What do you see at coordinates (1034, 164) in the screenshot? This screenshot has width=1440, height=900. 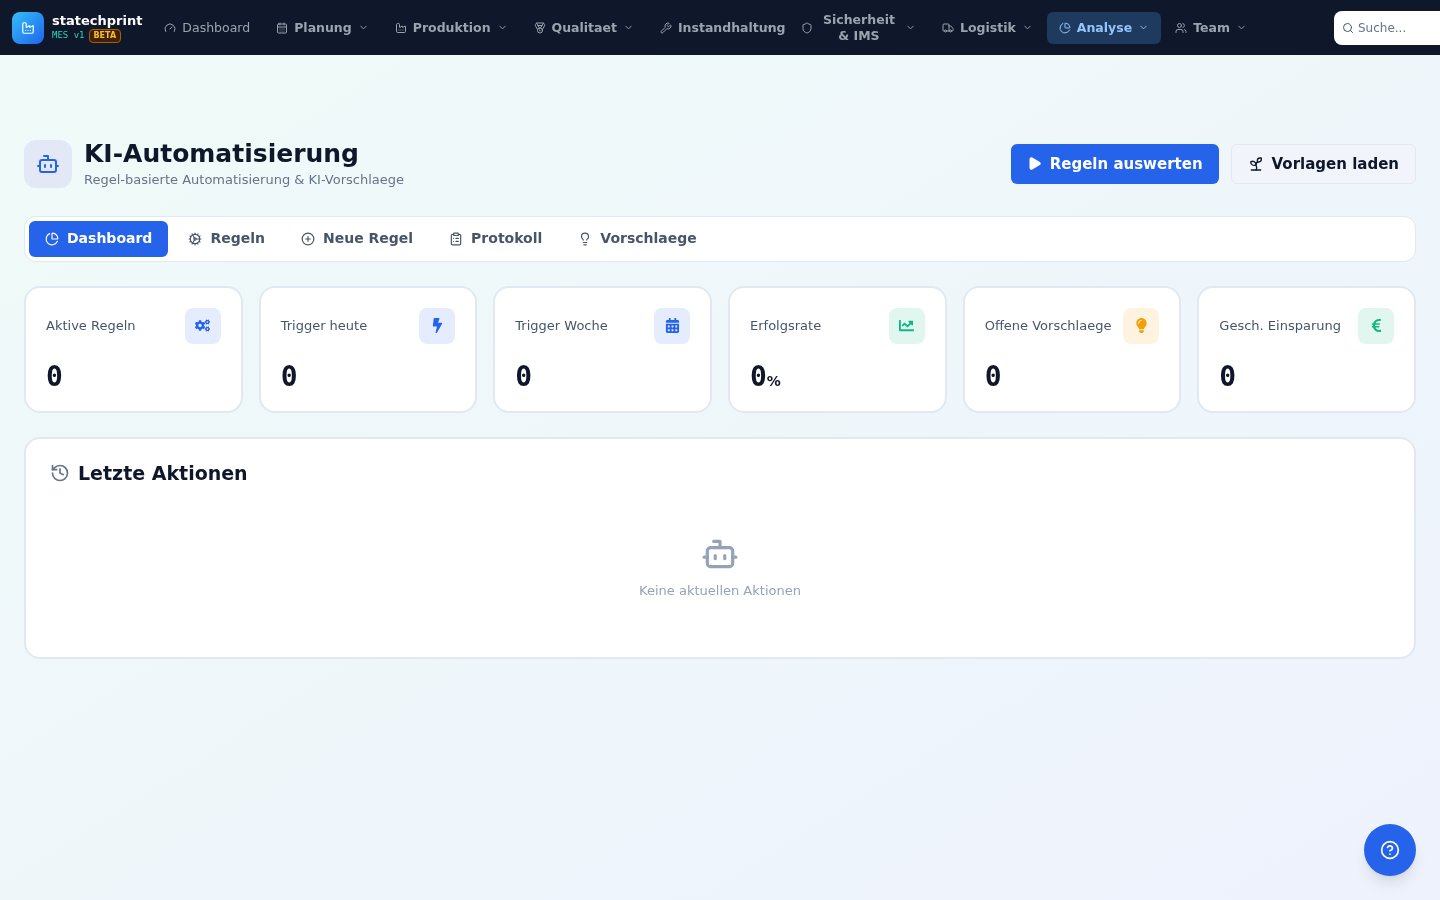 I see `play-icon` at bounding box center [1034, 164].